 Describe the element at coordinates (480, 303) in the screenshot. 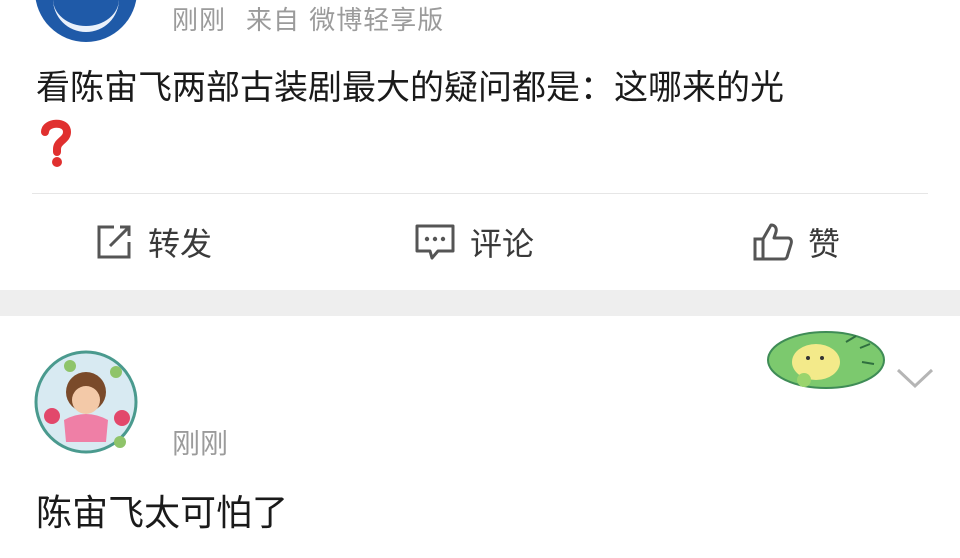

I see `section-gap` at that location.